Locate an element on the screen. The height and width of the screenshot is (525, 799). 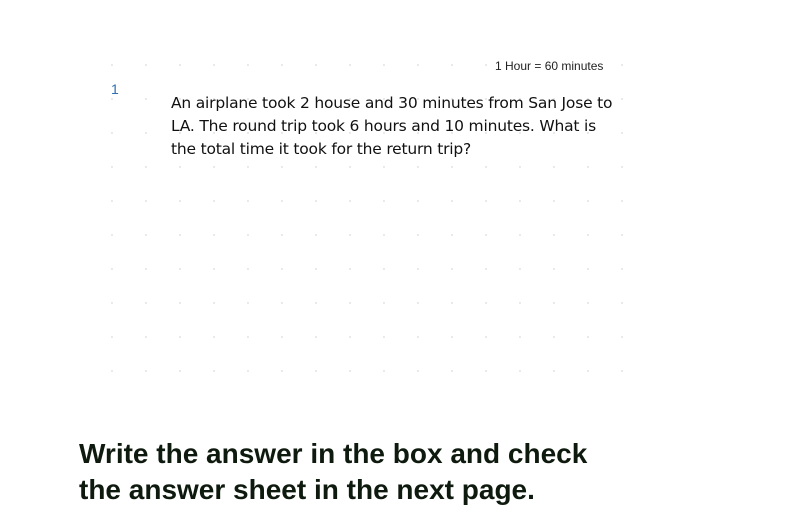
conversion-note: 1 Hour = 60 minutes is located at coordinates (549, 66).